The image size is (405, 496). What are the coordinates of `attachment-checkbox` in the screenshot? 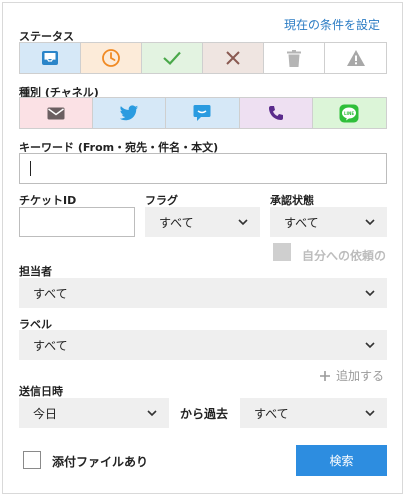 It's located at (32, 460).